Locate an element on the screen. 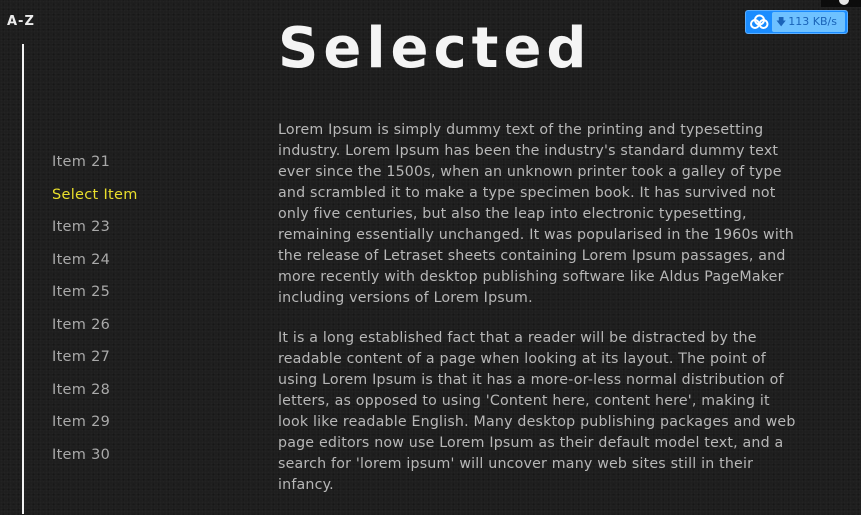 This screenshot has width=861, height=515. download-speed-readout: 🡇 113 KB/s is located at coordinates (808, 22).